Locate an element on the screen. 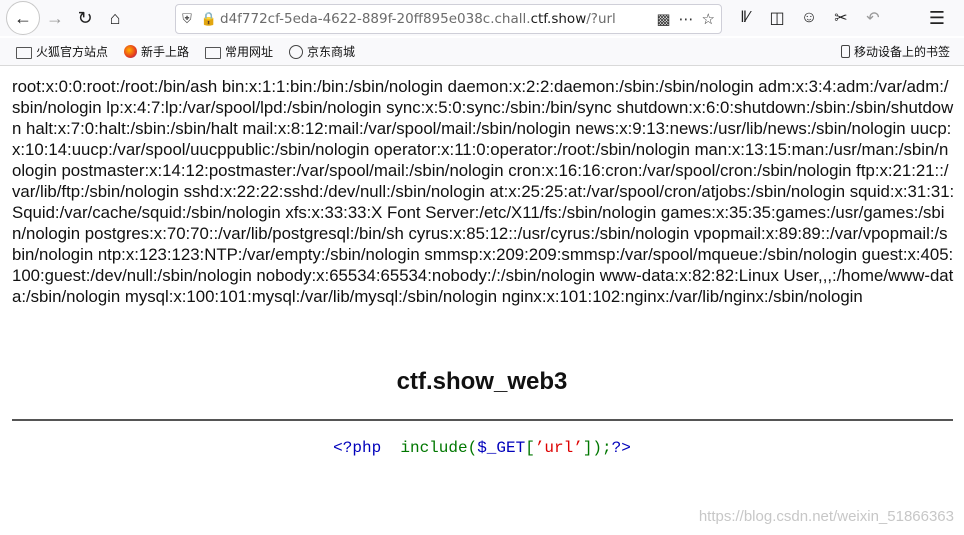 The height and width of the screenshot is (535, 964). globe-icon is located at coordinates (296, 51).